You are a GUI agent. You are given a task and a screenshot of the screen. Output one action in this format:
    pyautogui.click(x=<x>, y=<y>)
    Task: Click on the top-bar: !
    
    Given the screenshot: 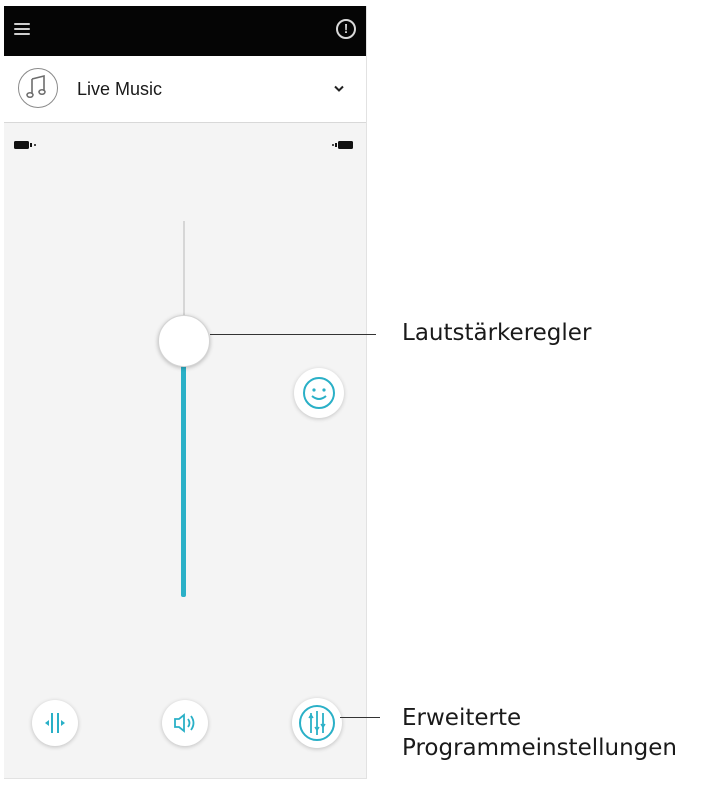 What is the action you would take?
    pyautogui.click(x=185, y=31)
    